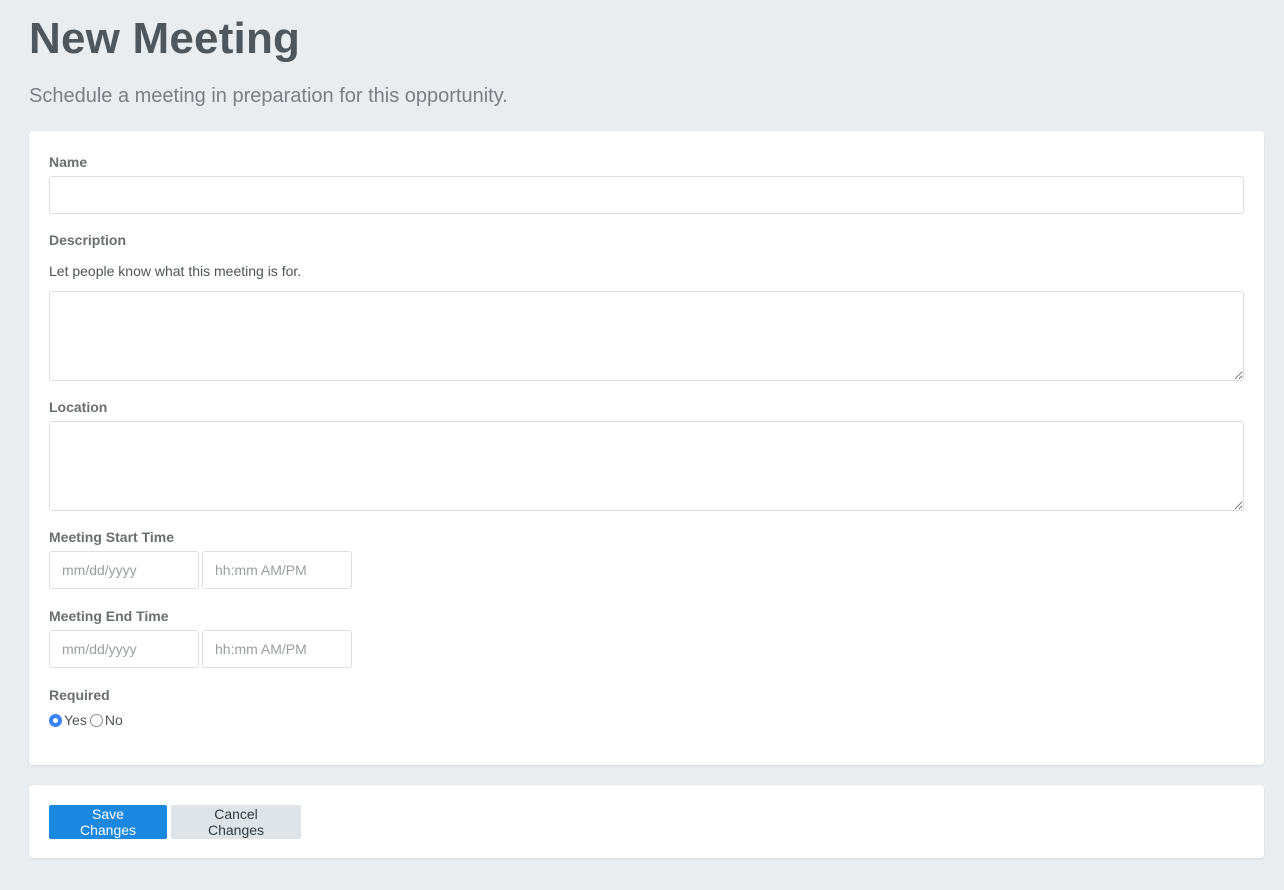 This screenshot has width=1284, height=890. Describe the element at coordinates (75, 720) in the screenshot. I see `radio-yes-label: Yes` at that location.